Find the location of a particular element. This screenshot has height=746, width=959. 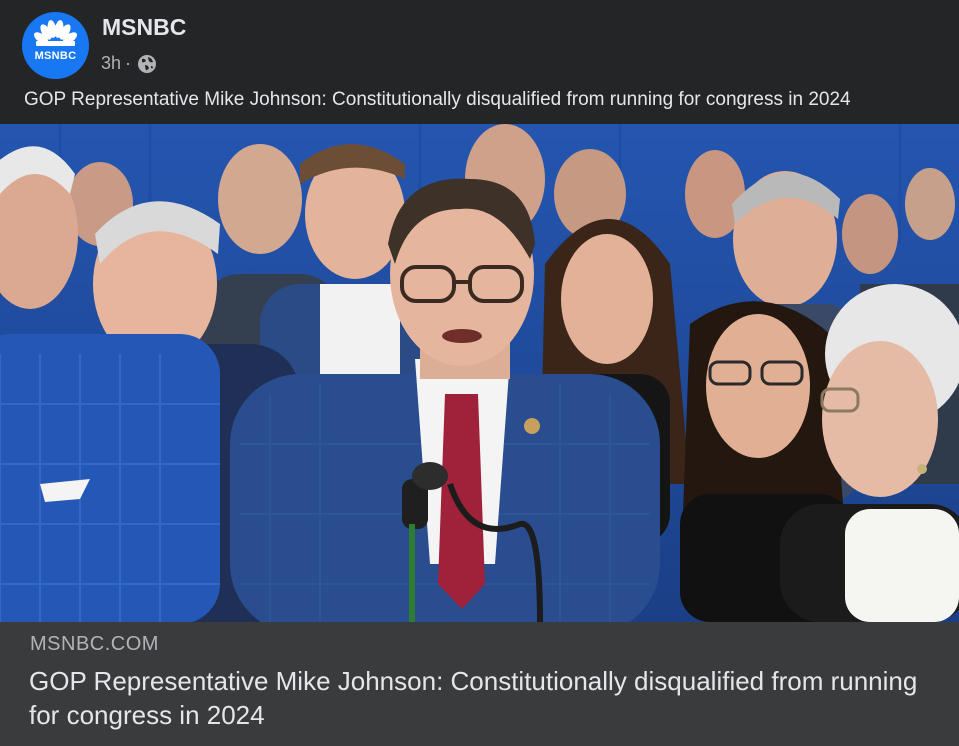

globe-icon is located at coordinates (147, 64).